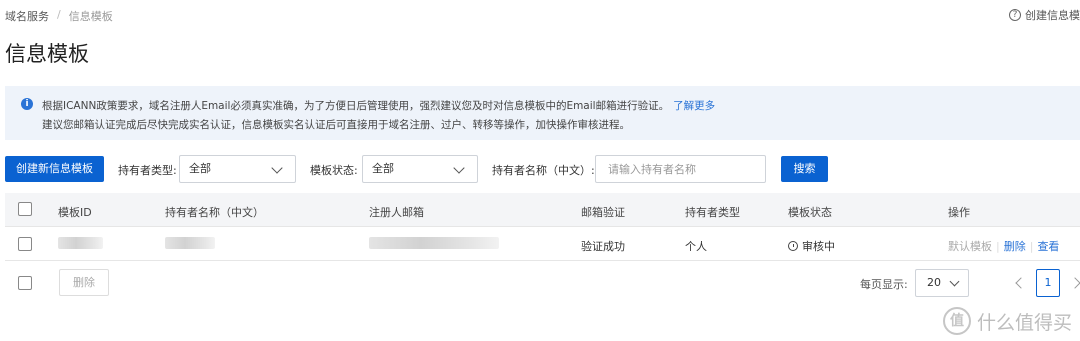 This screenshot has height=341, width=1080. What do you see at coordinates (603, 212) in the screenshot?
I see `column-header-email-verify: 邮箱验证` at bounding box center [603, 212].